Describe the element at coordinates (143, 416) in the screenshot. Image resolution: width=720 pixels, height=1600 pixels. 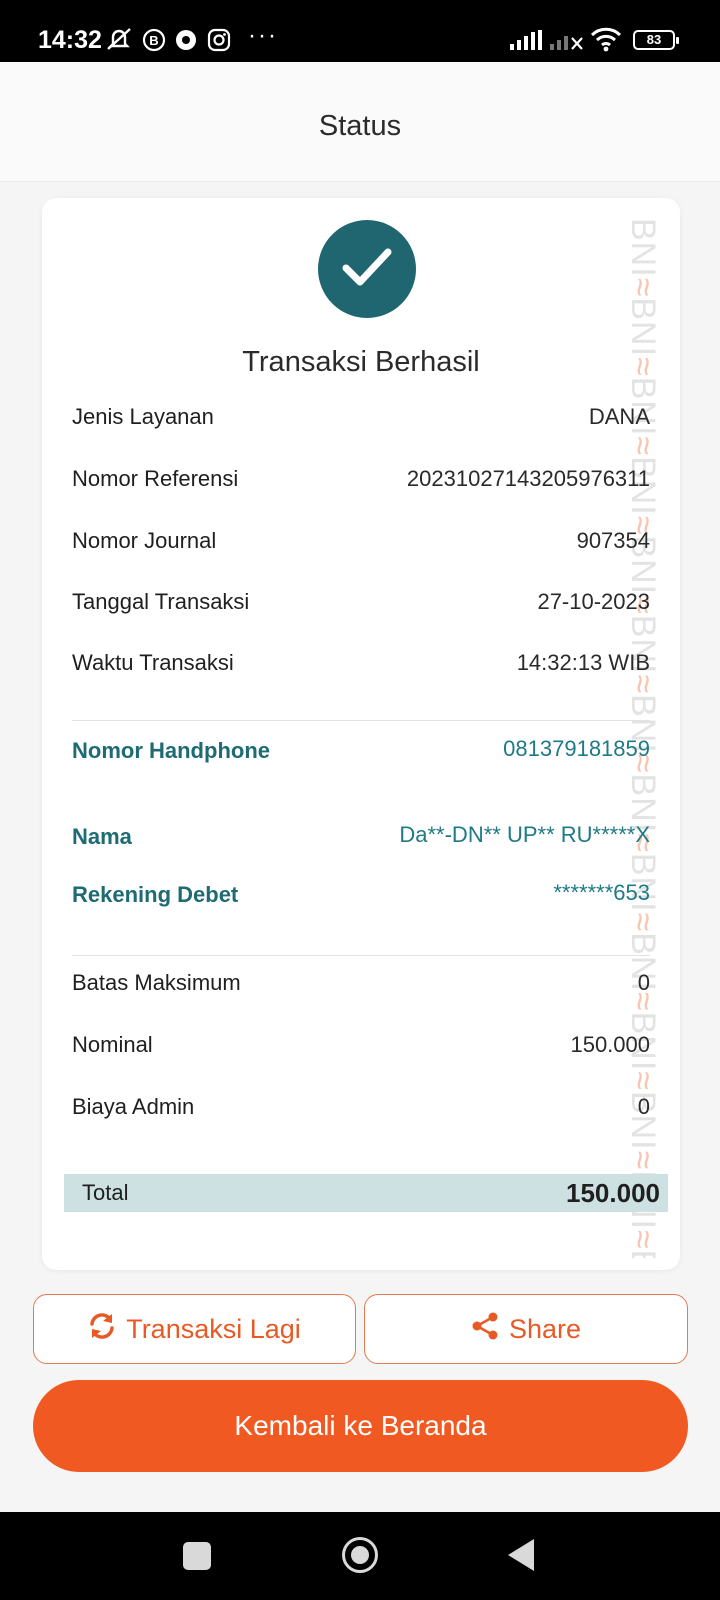
I see `detail-label: Jenis Layanan` at that location.